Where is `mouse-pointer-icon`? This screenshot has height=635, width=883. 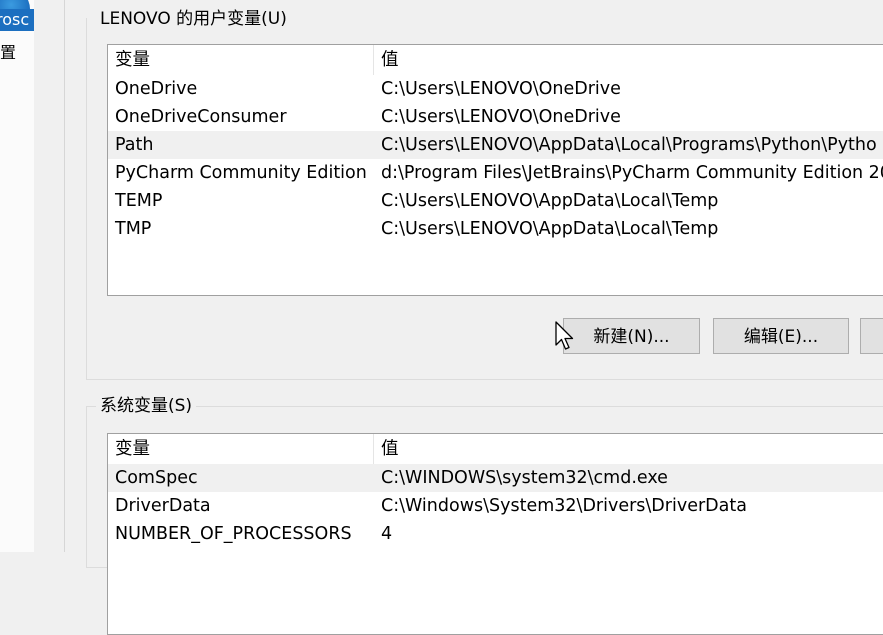
mouse-pointer-icon is located at coordinates (564, 335).